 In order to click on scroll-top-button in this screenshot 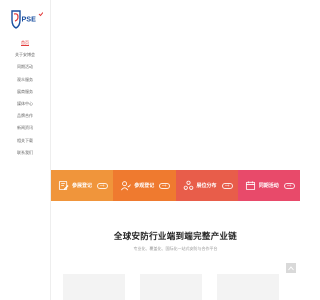, I will do `click(291, 268)`.